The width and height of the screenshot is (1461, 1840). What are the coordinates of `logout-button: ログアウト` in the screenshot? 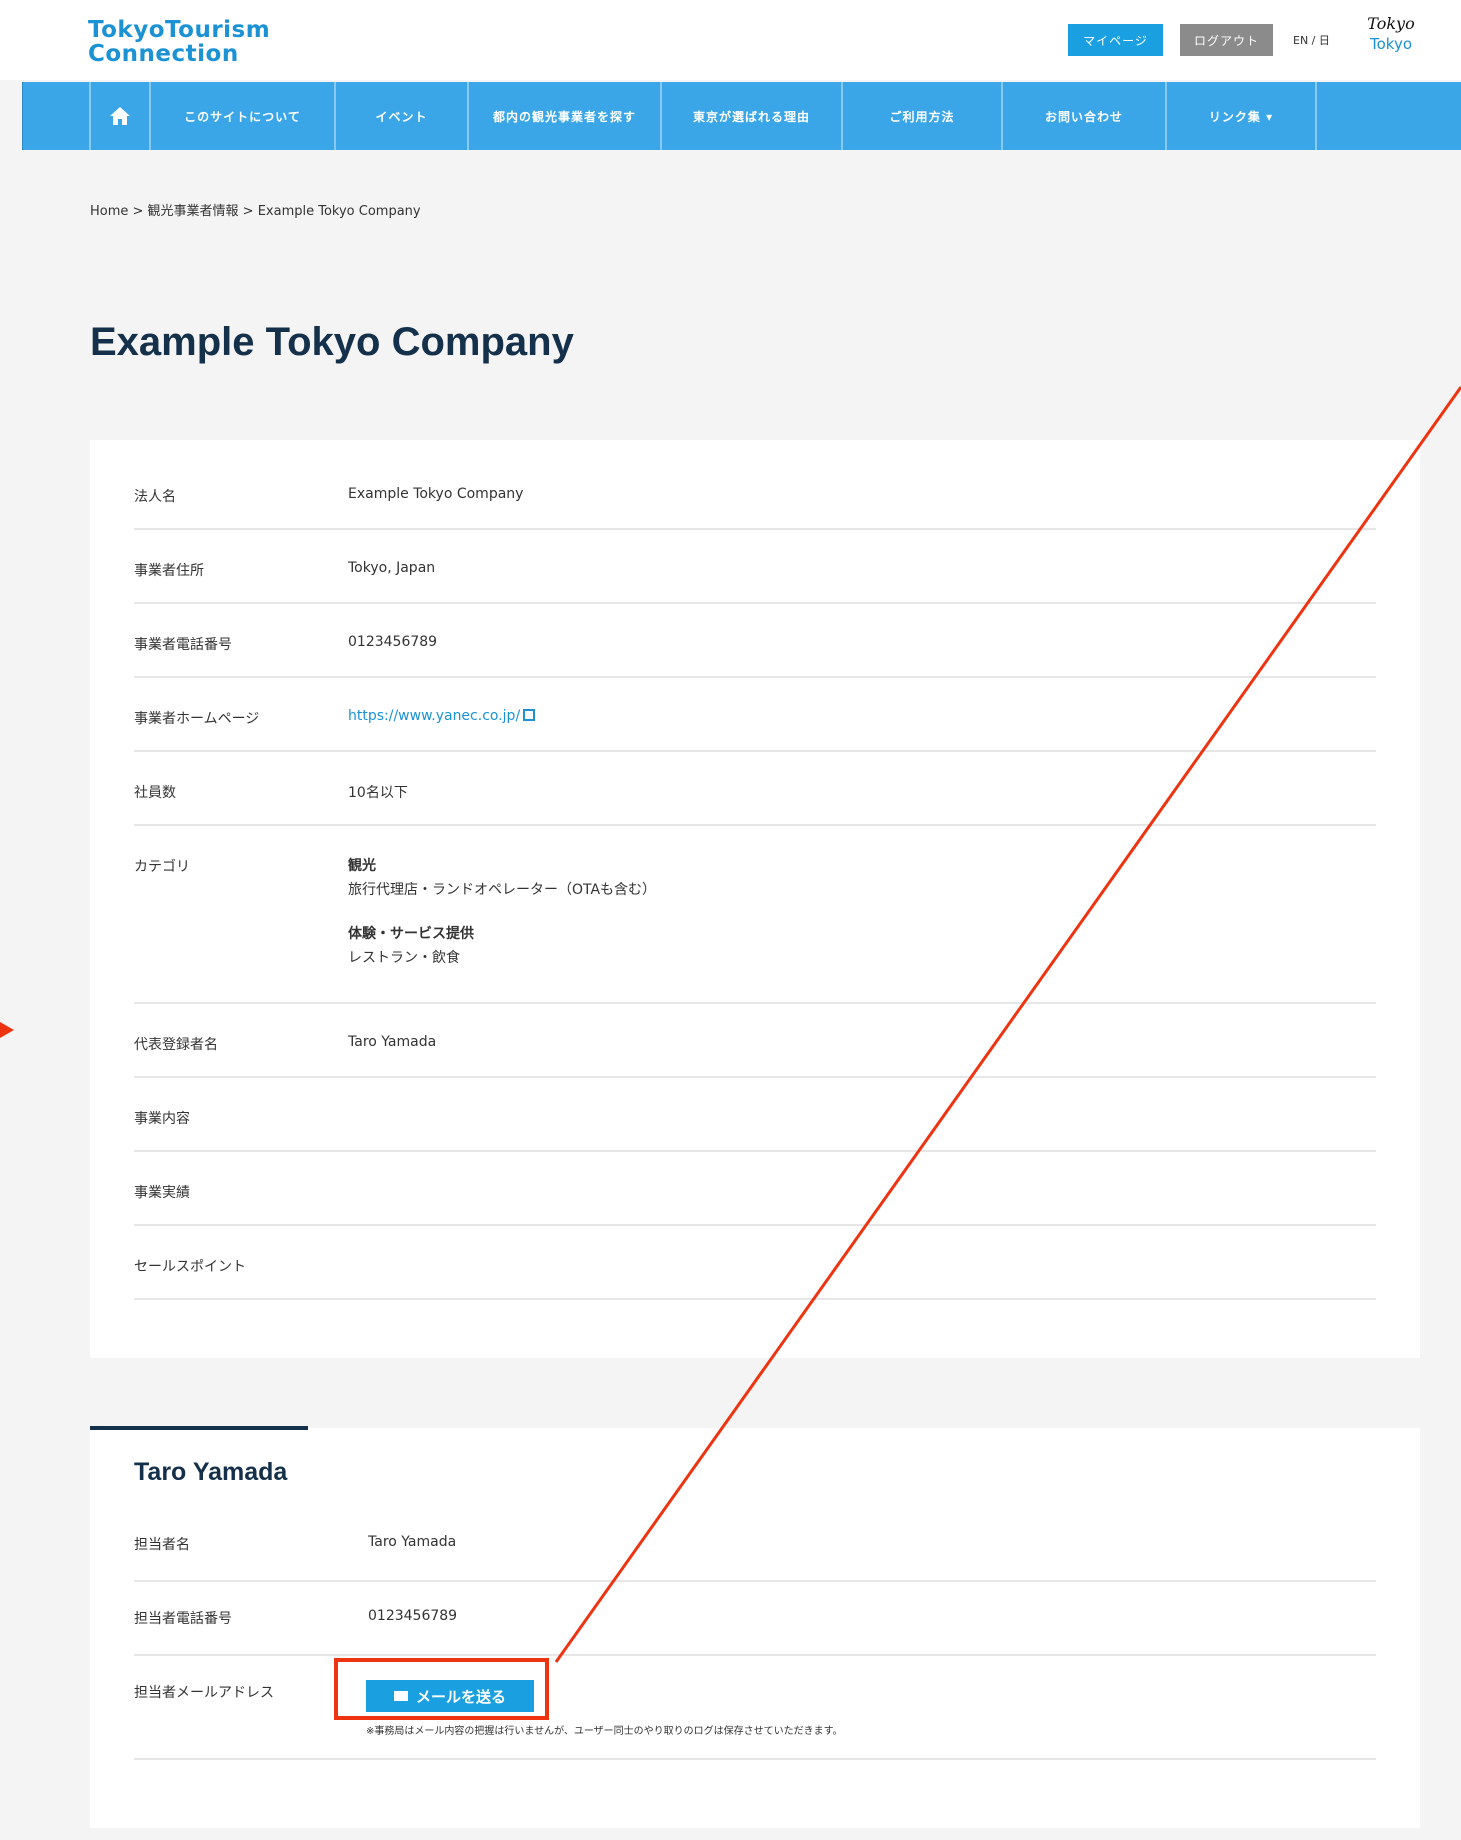 It's located at (1226, 40).